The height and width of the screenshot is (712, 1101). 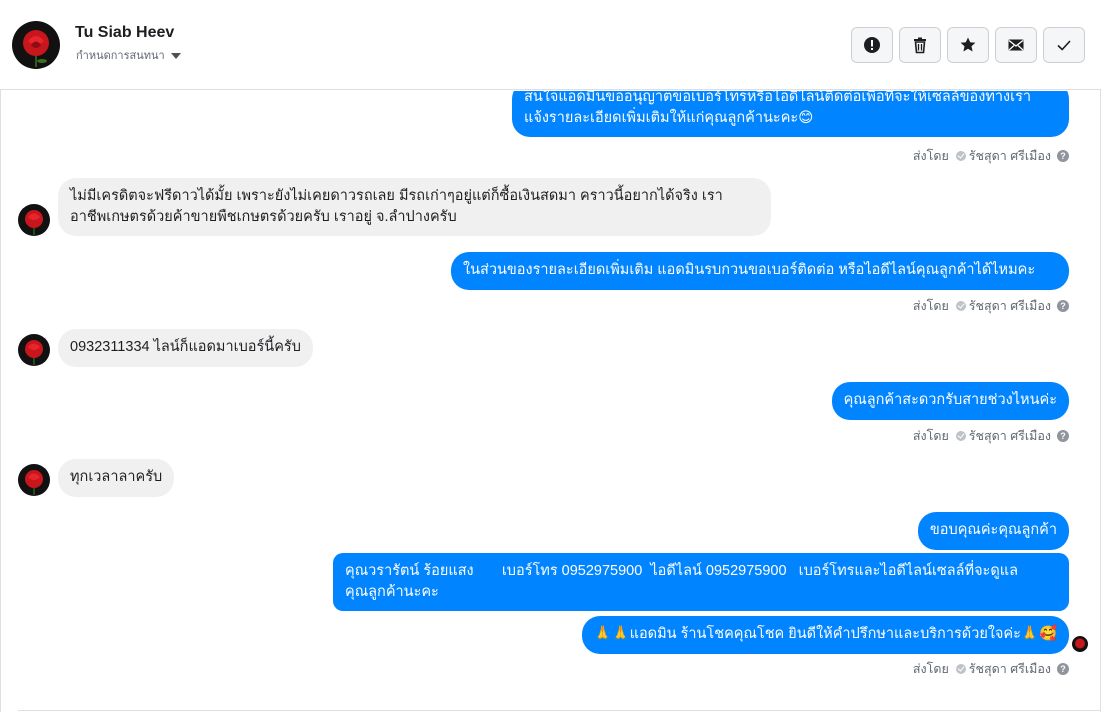 What do you see at coordinates (185, 348) in the screenshot?
I see `message-incoming: 0932311334 ไลน์ก็แอดมาเบอร์นี้ครับ` at bounding box center [185, 348].